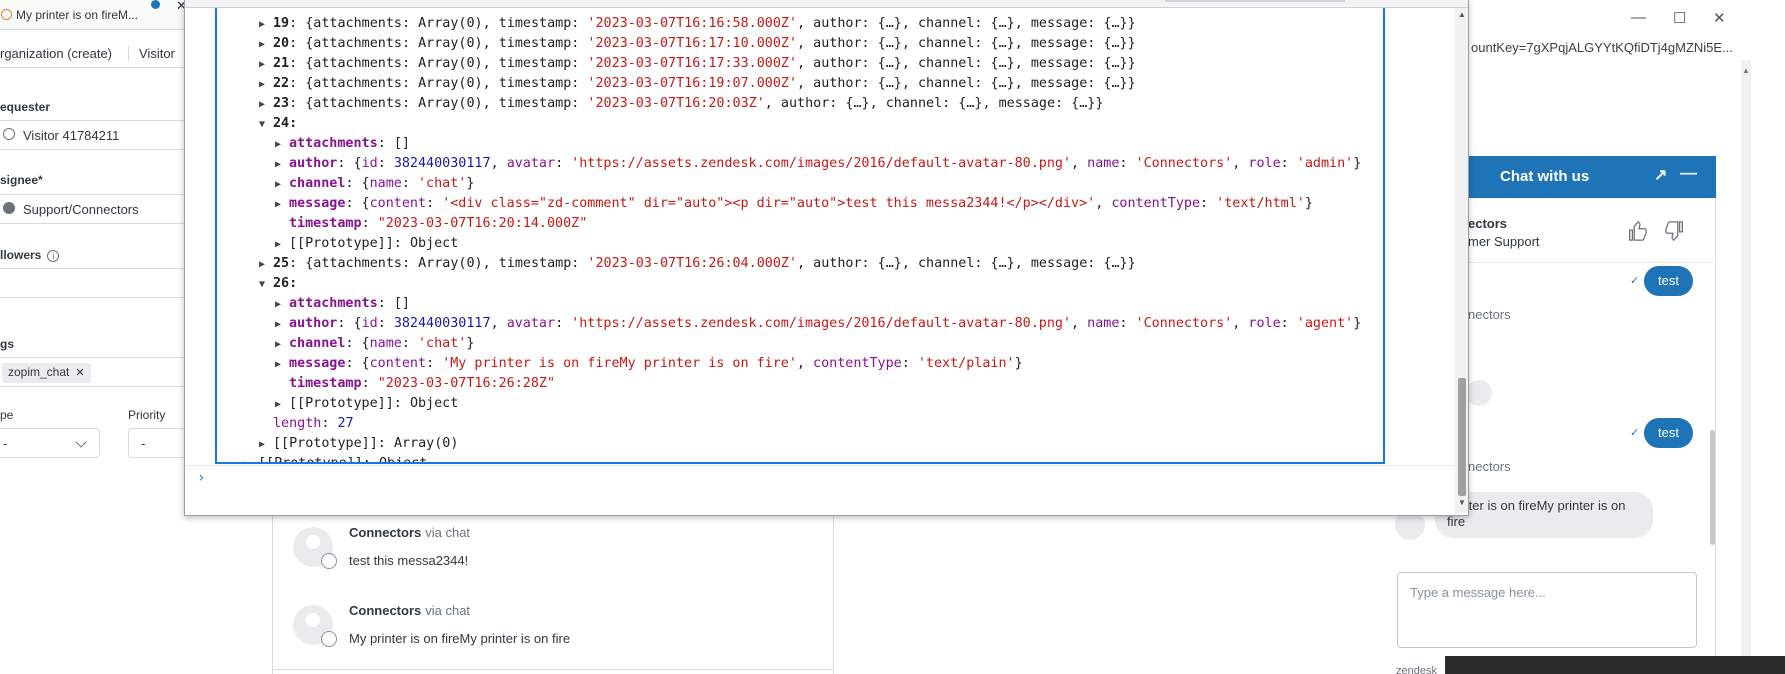 This screenshot has width=1785, height=674. I want to click on minimize-chat-icon: —, so click(1688, 173).